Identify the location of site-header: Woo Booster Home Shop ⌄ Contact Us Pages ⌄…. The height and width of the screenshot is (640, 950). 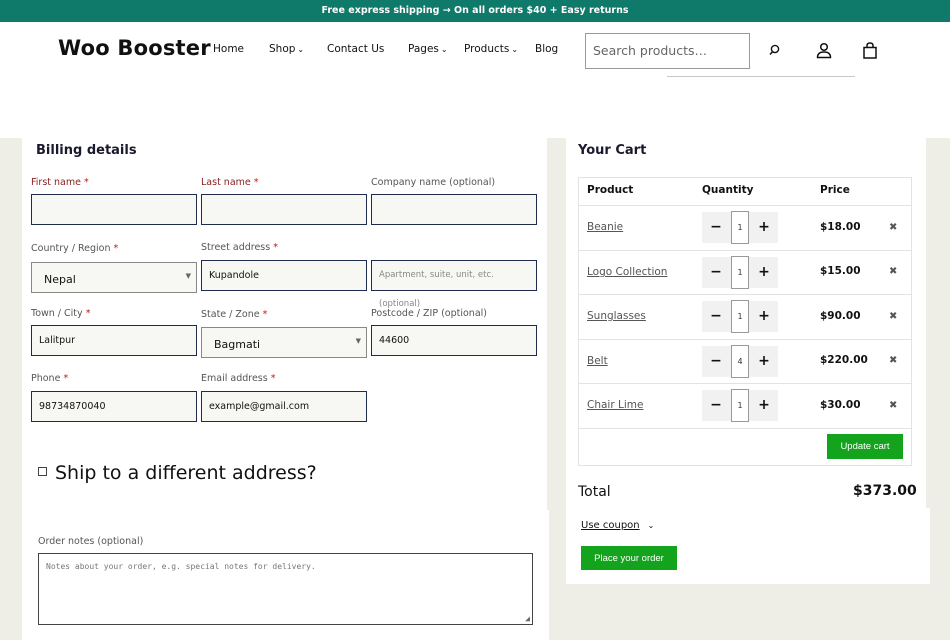
(475, 51).